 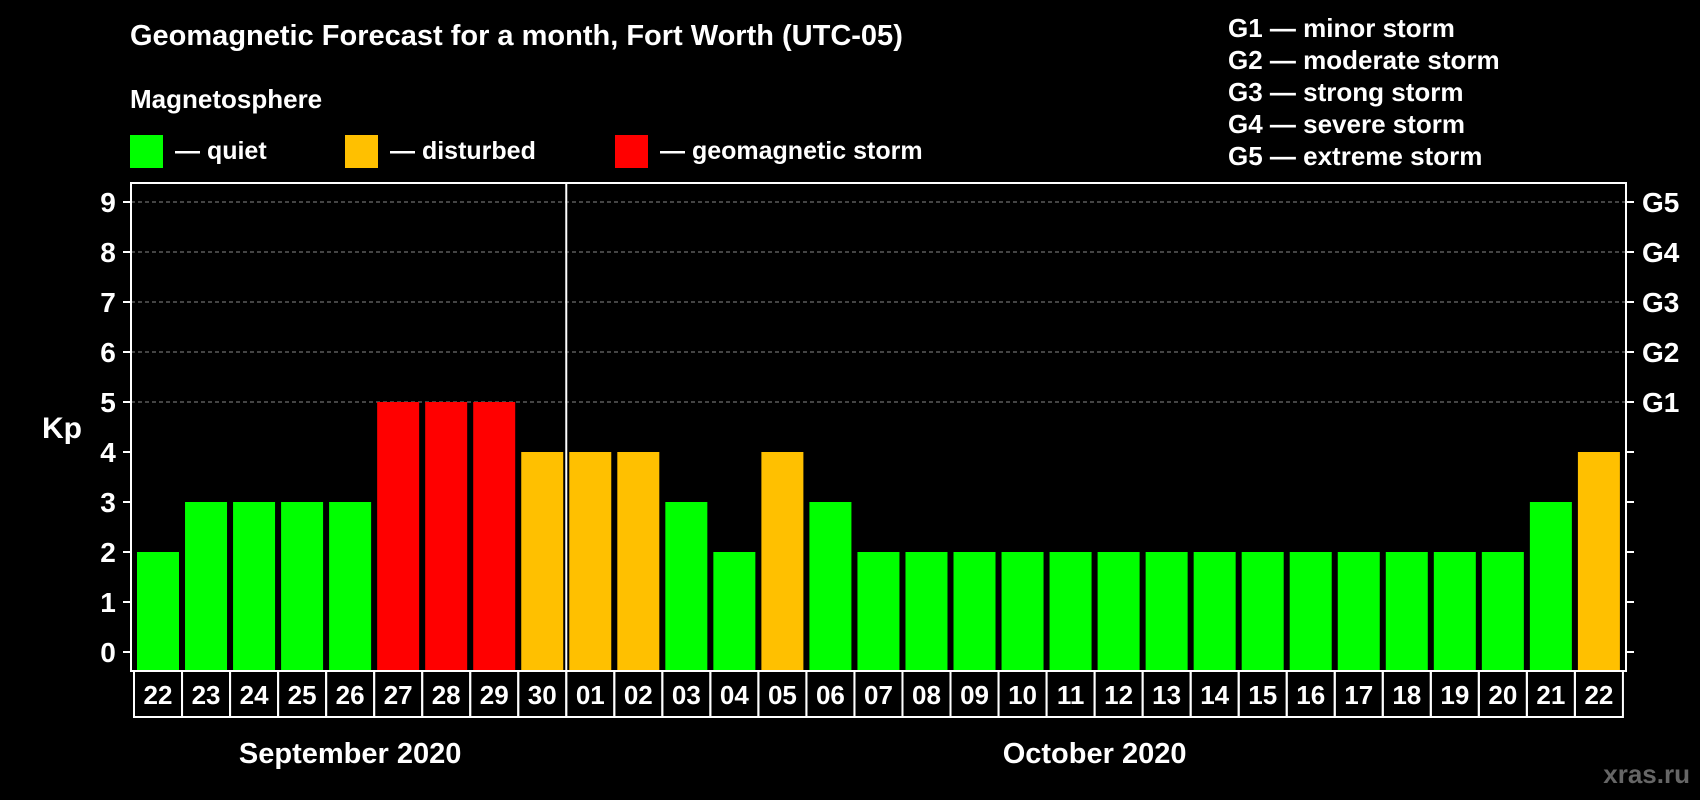 What do you see at coordinates (638, 695) in the screenshot?
I see `x-tick-label: 02` at bounding box center [638, 695].